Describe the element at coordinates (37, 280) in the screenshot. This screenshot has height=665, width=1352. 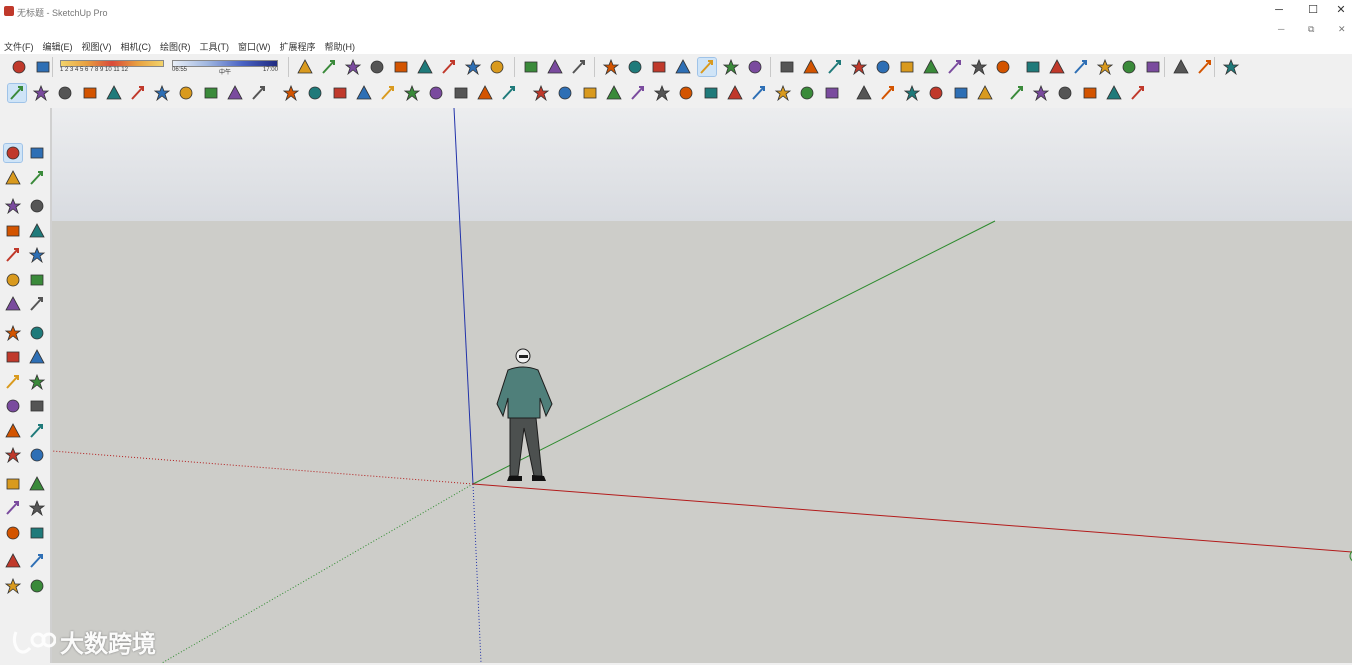
I see `left-two-point-arc-icon` at that location.